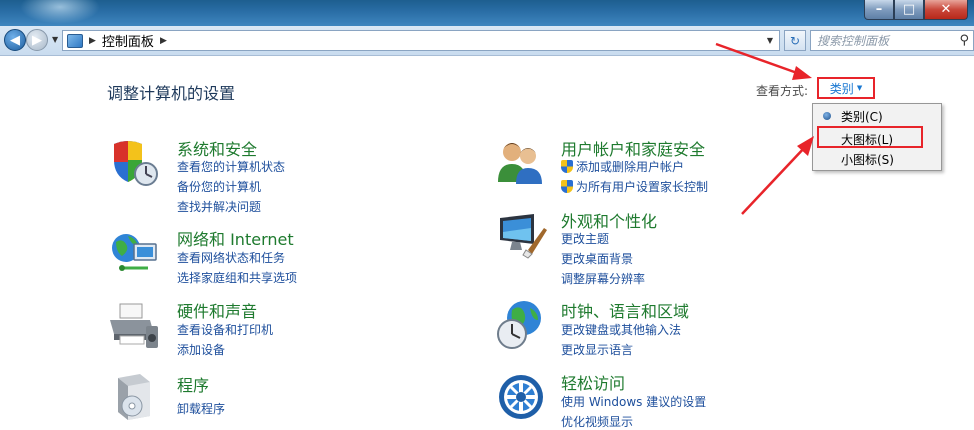 This screenshot has height=430, width=974. What do you see at coordinates (519, 325) in the screenshot?
I see `clock-globe-icon` at bounding box center [519, 325].